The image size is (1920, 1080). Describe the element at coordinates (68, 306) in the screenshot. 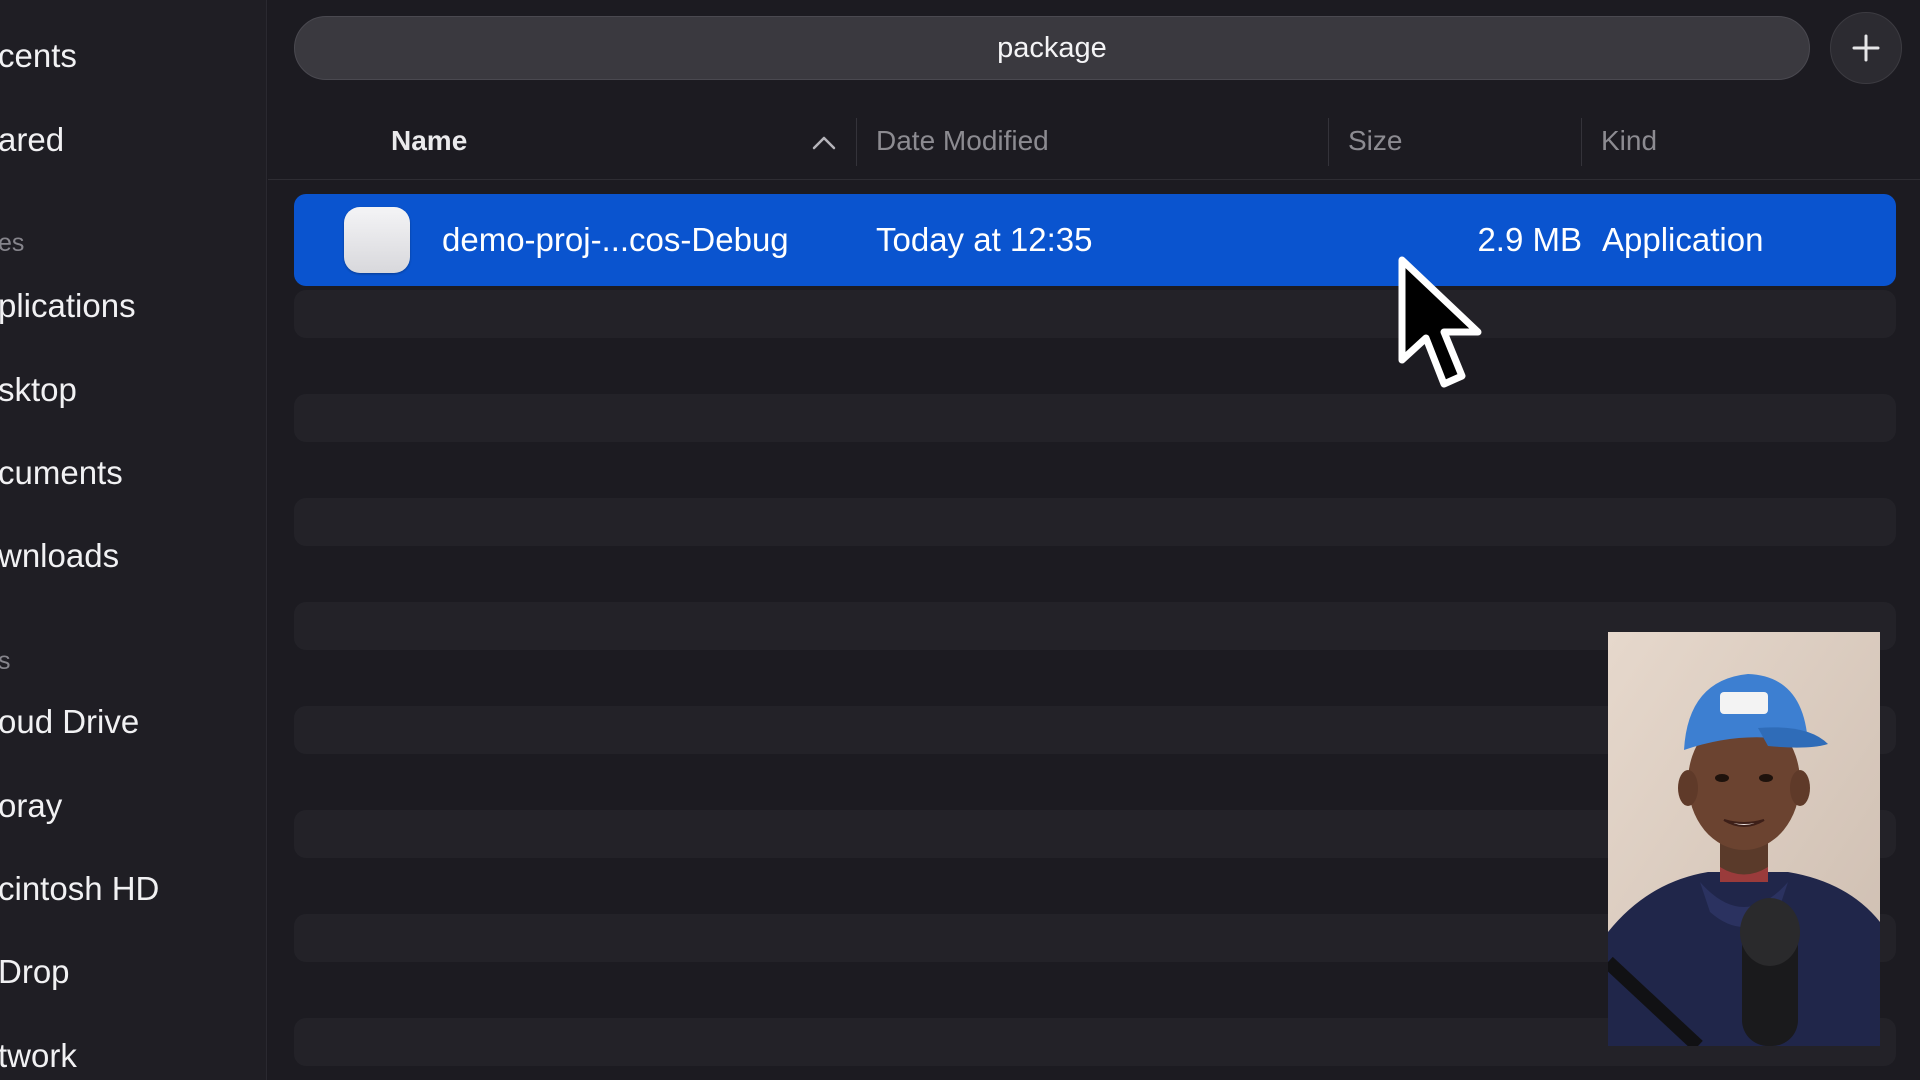

I see `sidebar-item-applications: plications` at that location.